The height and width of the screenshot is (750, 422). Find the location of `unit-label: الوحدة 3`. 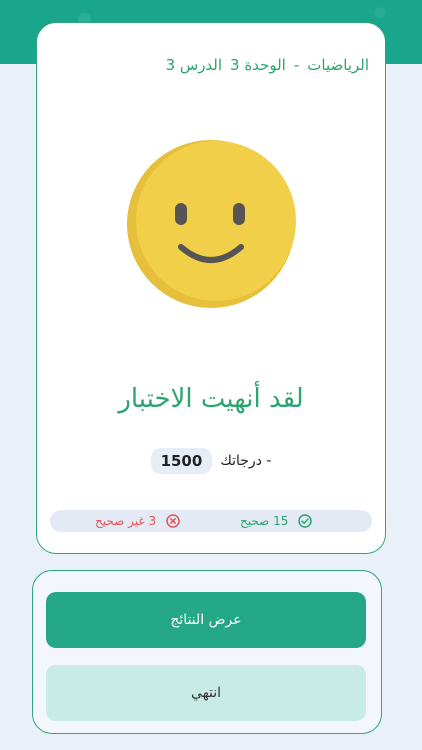

unit-label: الوحدة 3 is located at coordinates (258, 65).